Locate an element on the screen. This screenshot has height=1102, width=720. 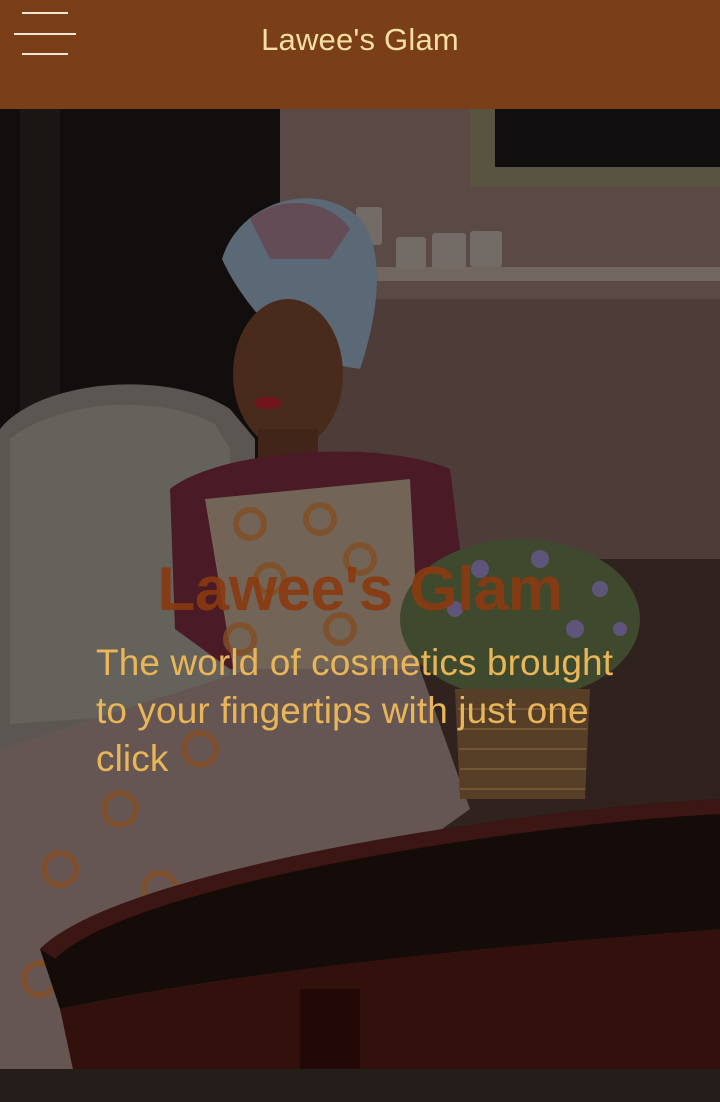
menu-line is located at coordinates (45, 13).